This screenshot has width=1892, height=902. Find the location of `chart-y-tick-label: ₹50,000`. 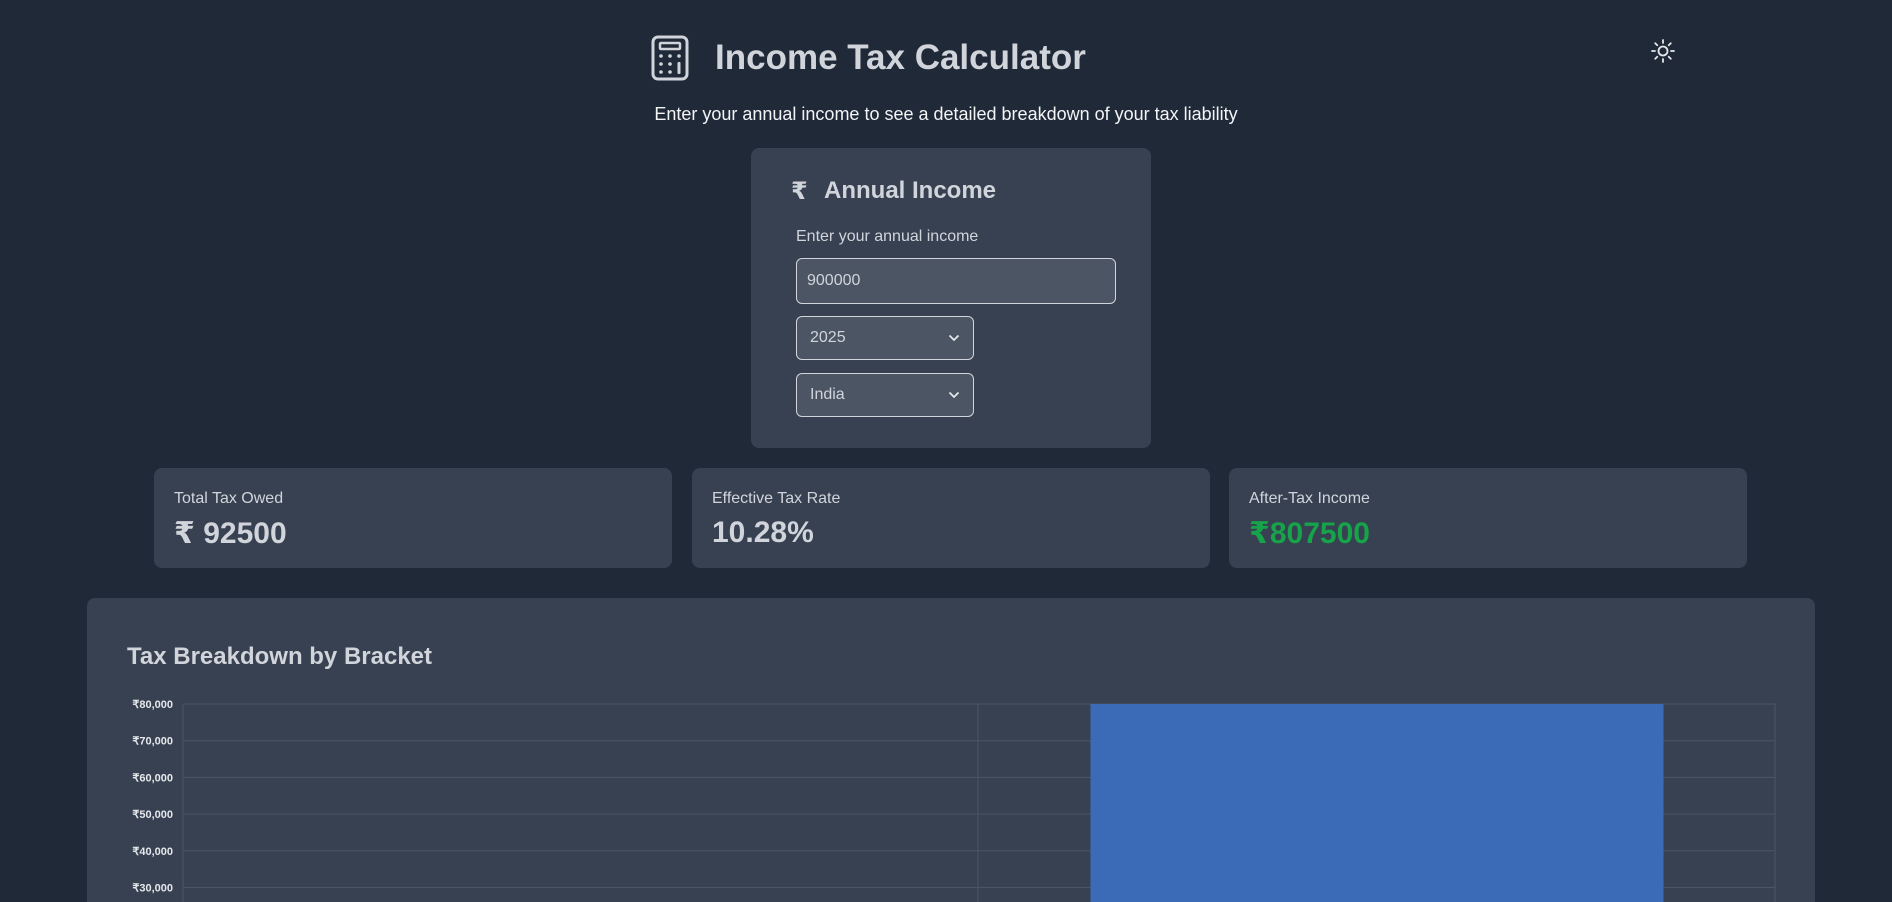

chart-y-tick-label: ₹50,000 is located at coordinates (152, 815).